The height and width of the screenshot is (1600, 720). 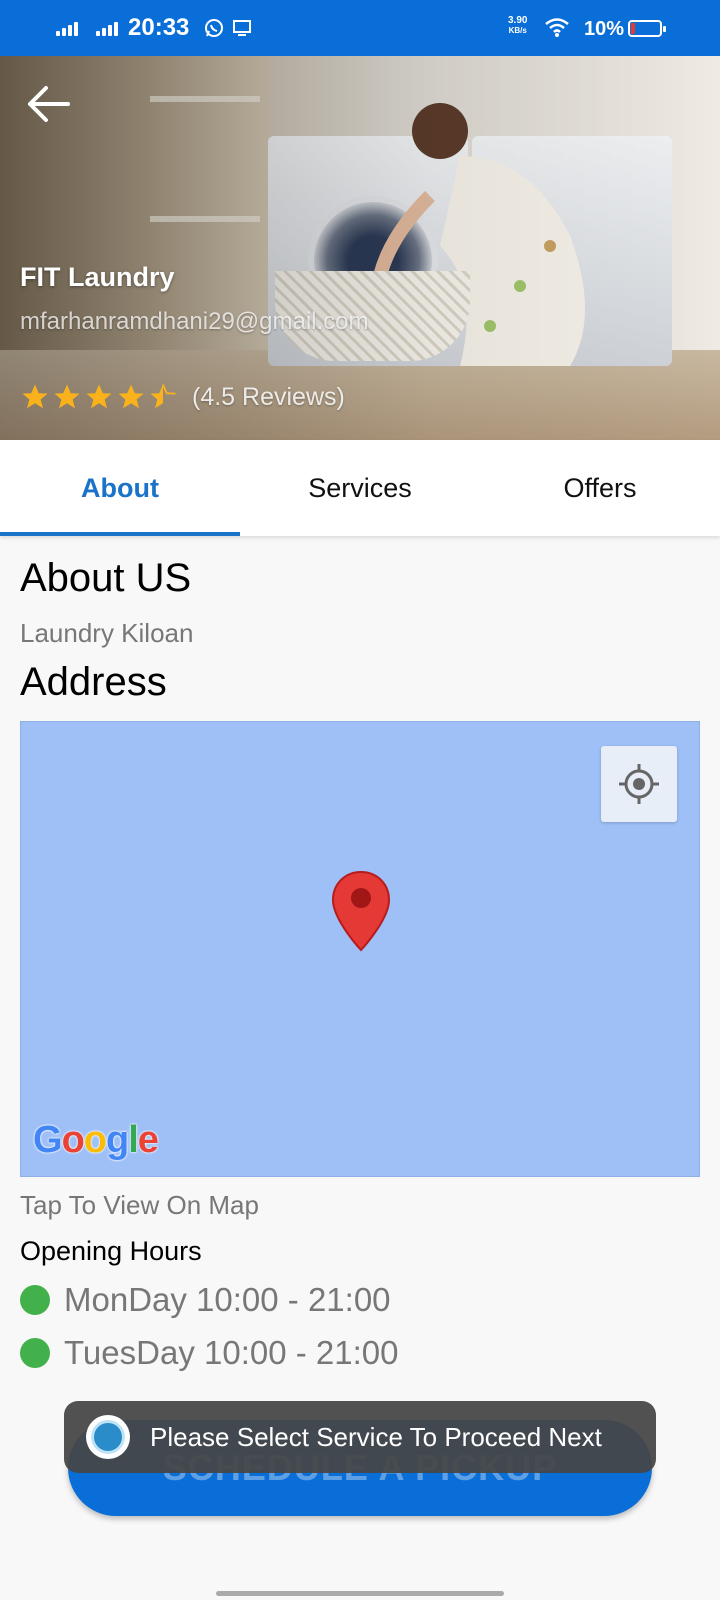 I want to click on status-bar: 20:33 3.90 KB/s 10%, so click(x=360, y=28).